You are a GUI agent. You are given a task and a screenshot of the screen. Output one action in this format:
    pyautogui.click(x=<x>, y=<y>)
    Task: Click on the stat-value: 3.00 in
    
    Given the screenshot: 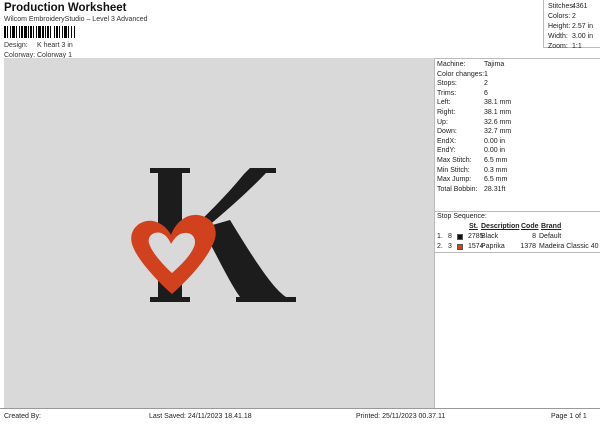 What is the action you would take?
    pyautogui.click(x=583, y=36)
    